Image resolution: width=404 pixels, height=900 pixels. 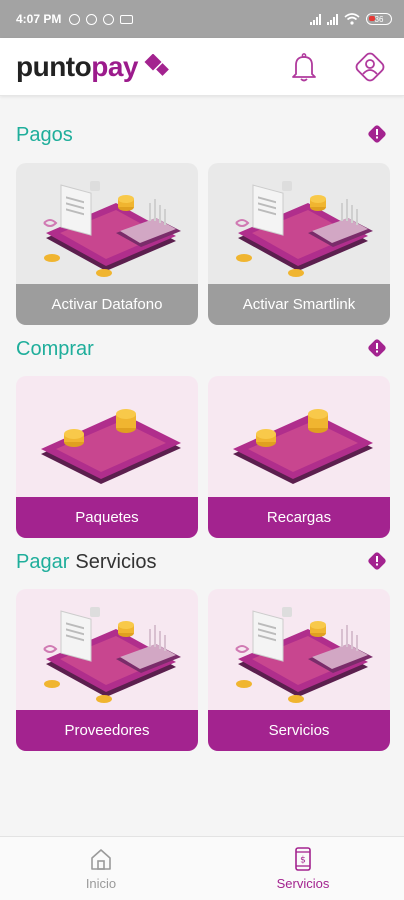 What do you see at coordinates (156, 64) in the screenshot?
I see `logo-diamond-icon` at bounding box center [156, 64].